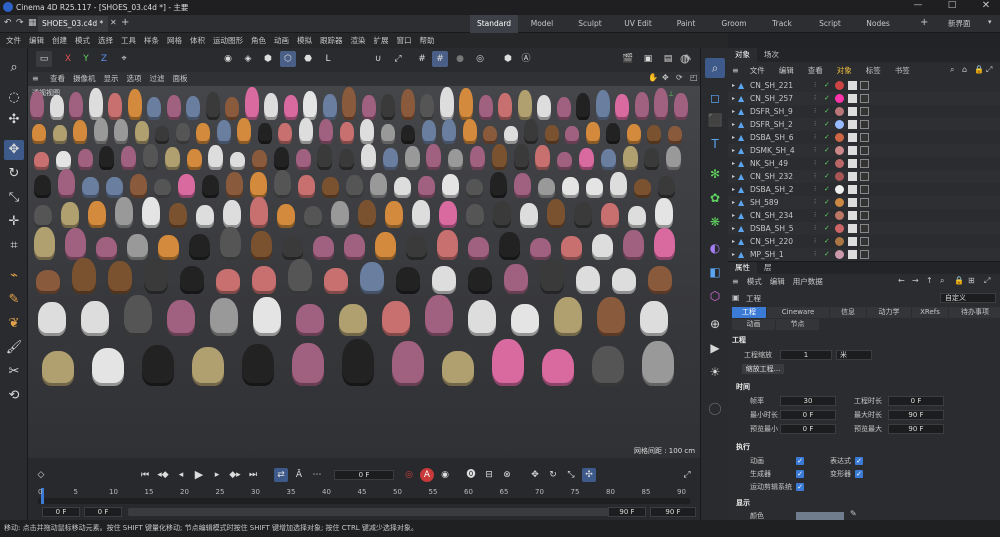 The image size is (1000, 537). Describe the element at coordinates (715, 174) in the screenshot. I see `cloner-icon: ✻` at that location.